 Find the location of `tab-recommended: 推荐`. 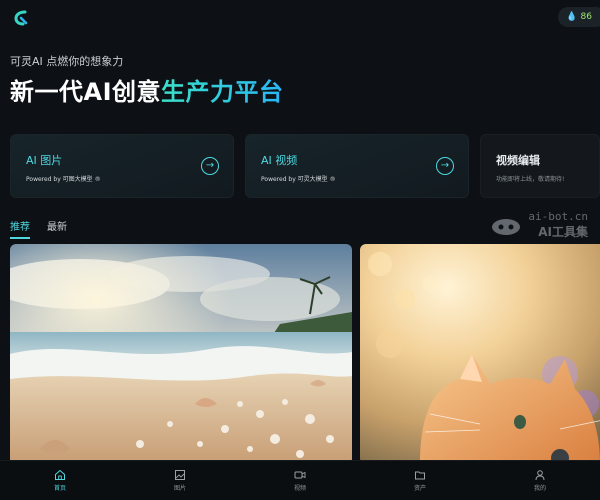

tab-recommended: 推荐 is located at coordinates (20, 228).